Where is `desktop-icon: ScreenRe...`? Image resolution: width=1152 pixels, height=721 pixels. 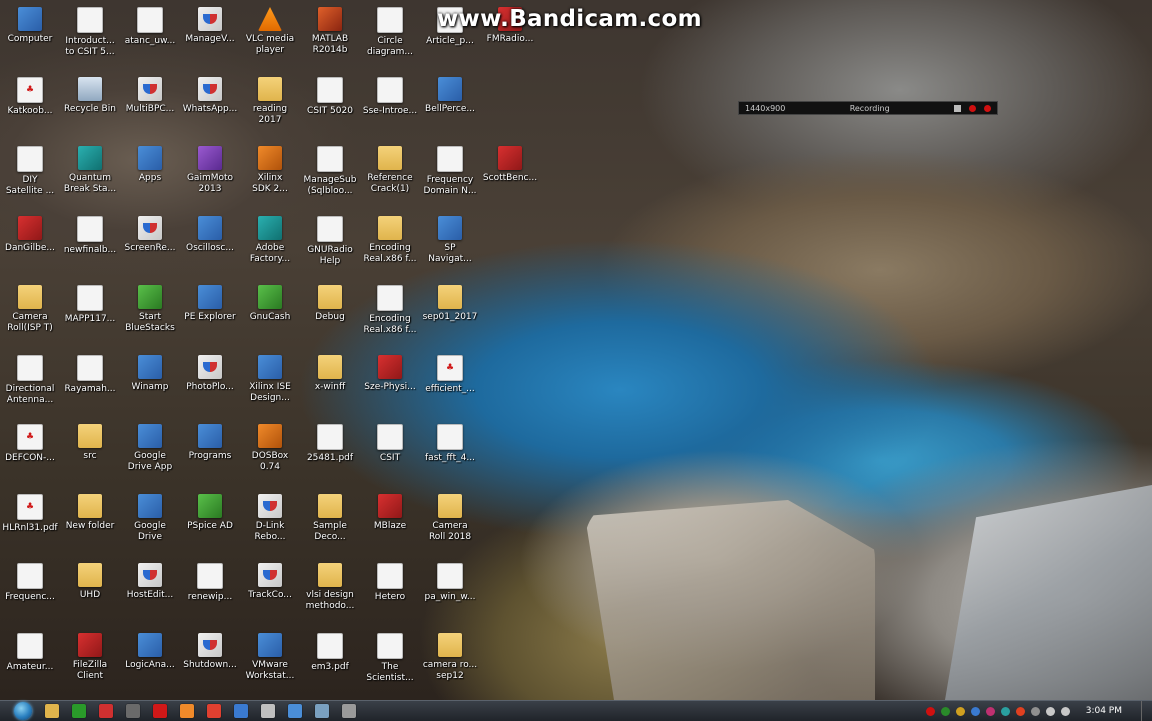
desktop-icon: ScreenRe... is located at coordinates (150, 242).